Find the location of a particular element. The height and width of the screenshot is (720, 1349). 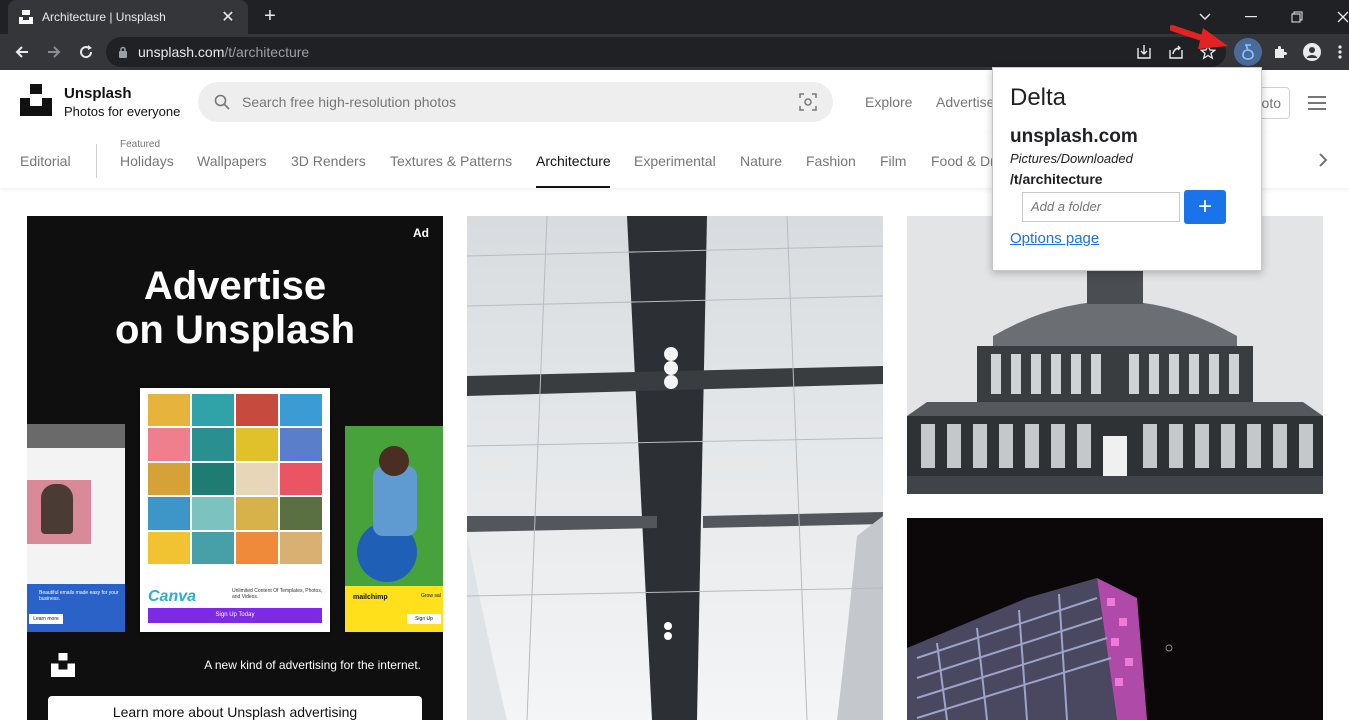

topic-holidays: Holidays is located at coordinates (147, 161).